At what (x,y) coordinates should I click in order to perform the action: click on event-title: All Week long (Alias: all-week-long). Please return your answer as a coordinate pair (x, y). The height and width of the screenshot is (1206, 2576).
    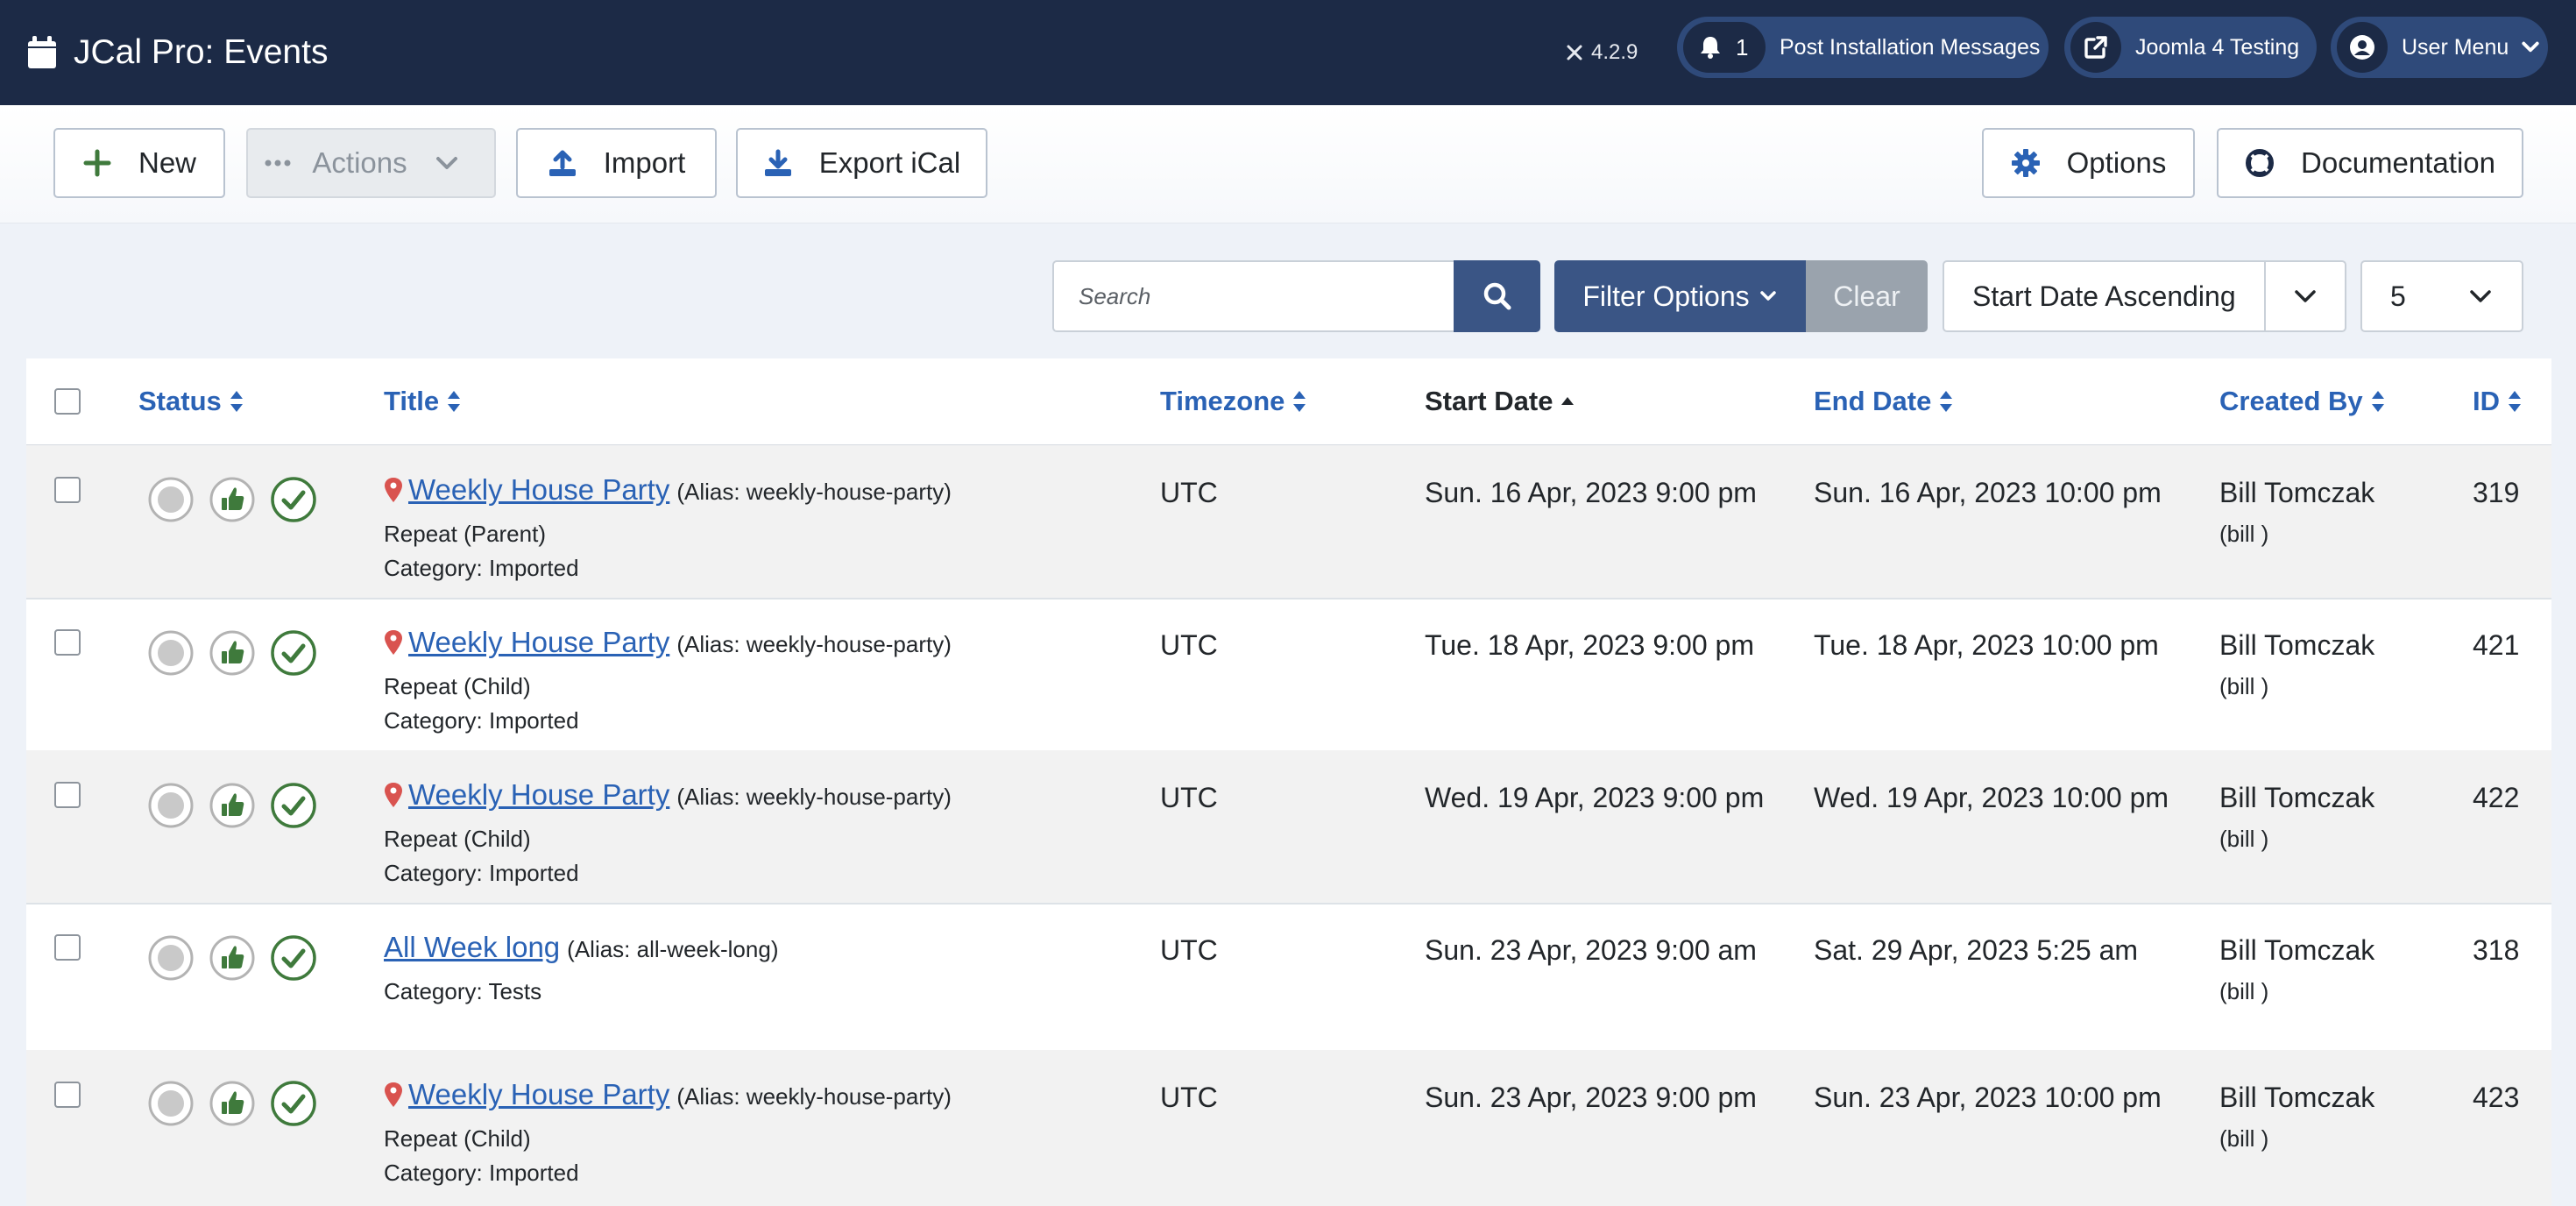
    Looking at the image, I should click on (581, 947).